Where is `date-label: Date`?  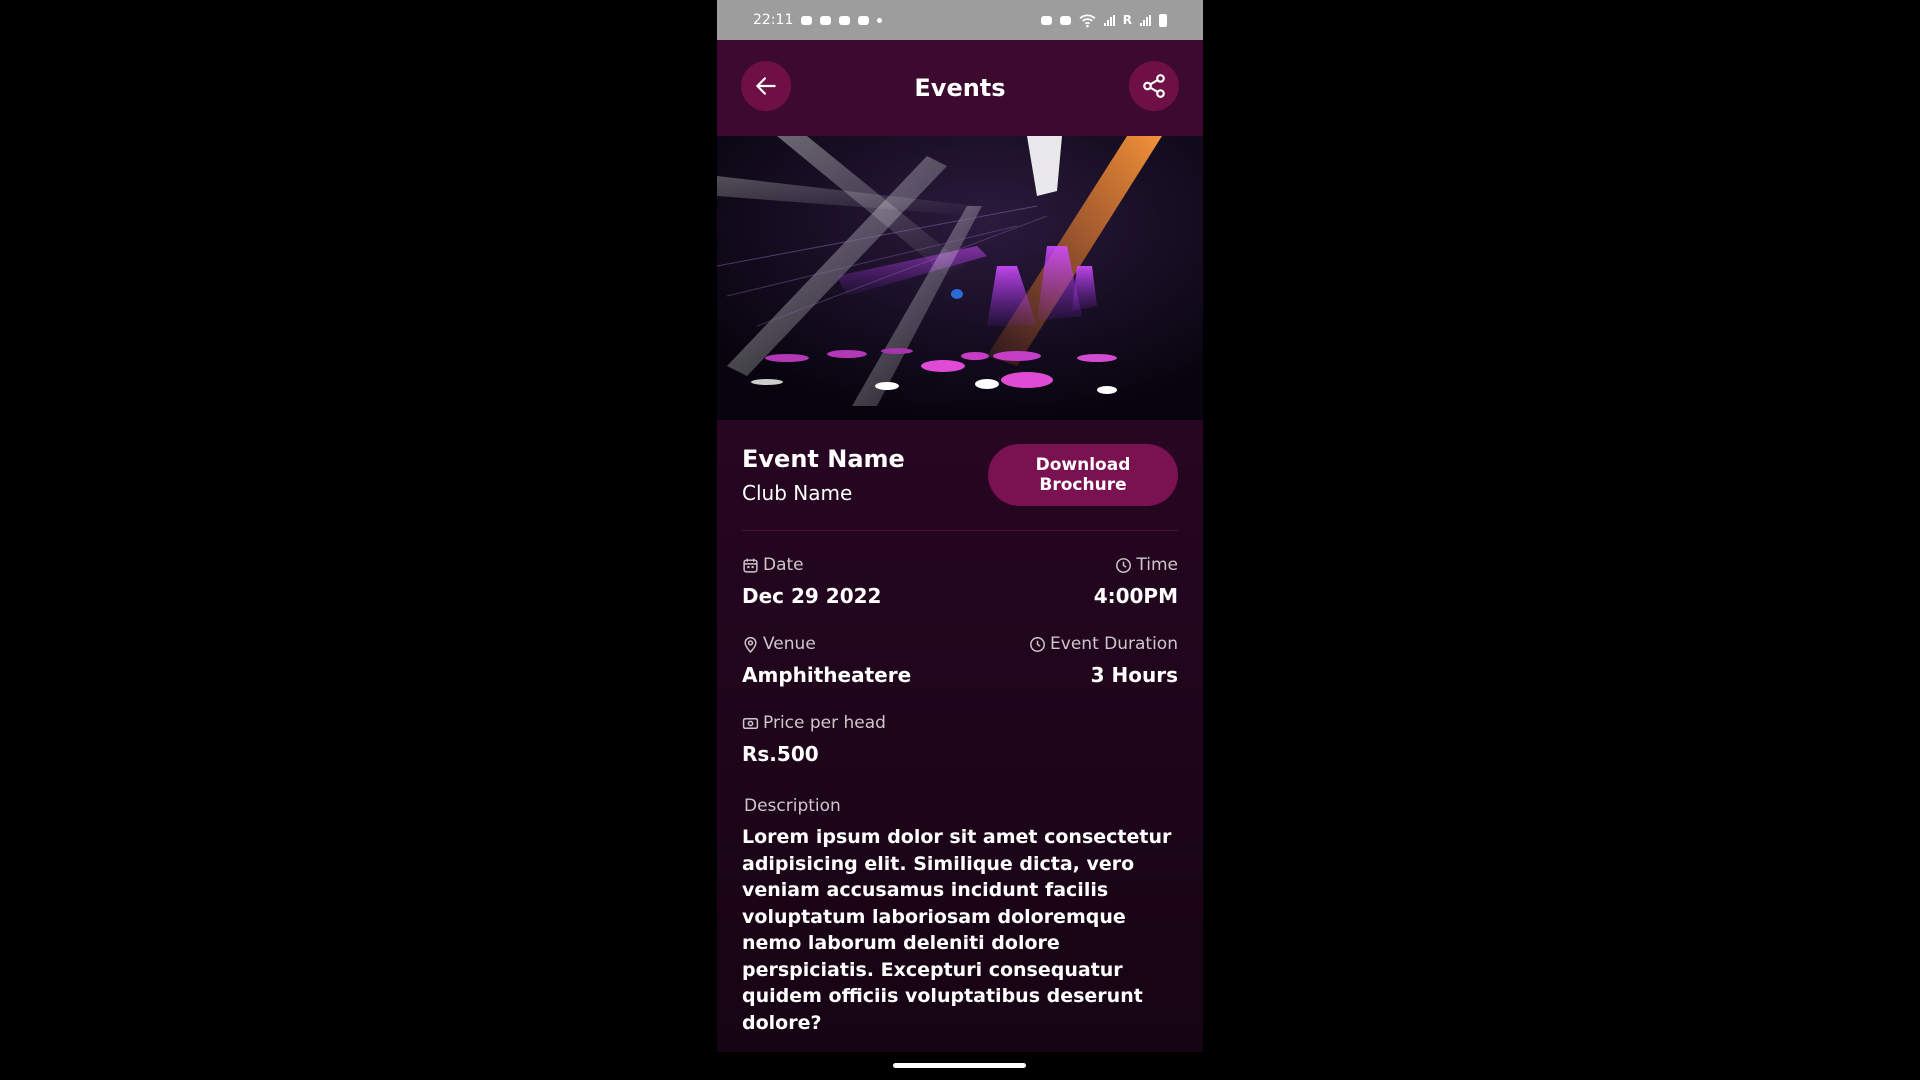 date-label: Date is located at coordinates (783, 565).